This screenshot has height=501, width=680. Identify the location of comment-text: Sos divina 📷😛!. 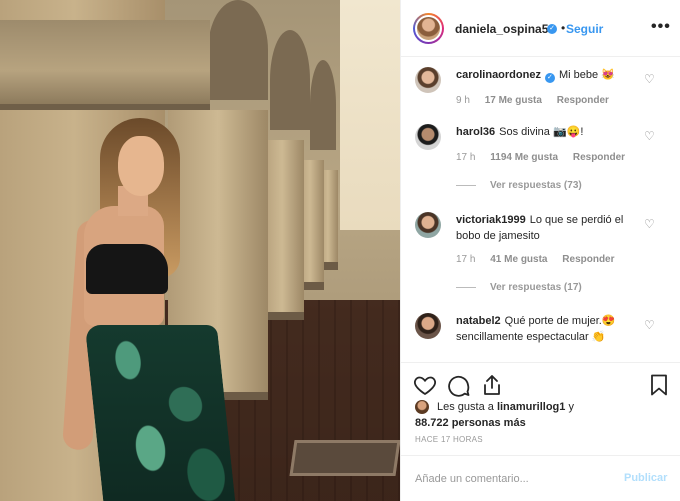
(541, 132).